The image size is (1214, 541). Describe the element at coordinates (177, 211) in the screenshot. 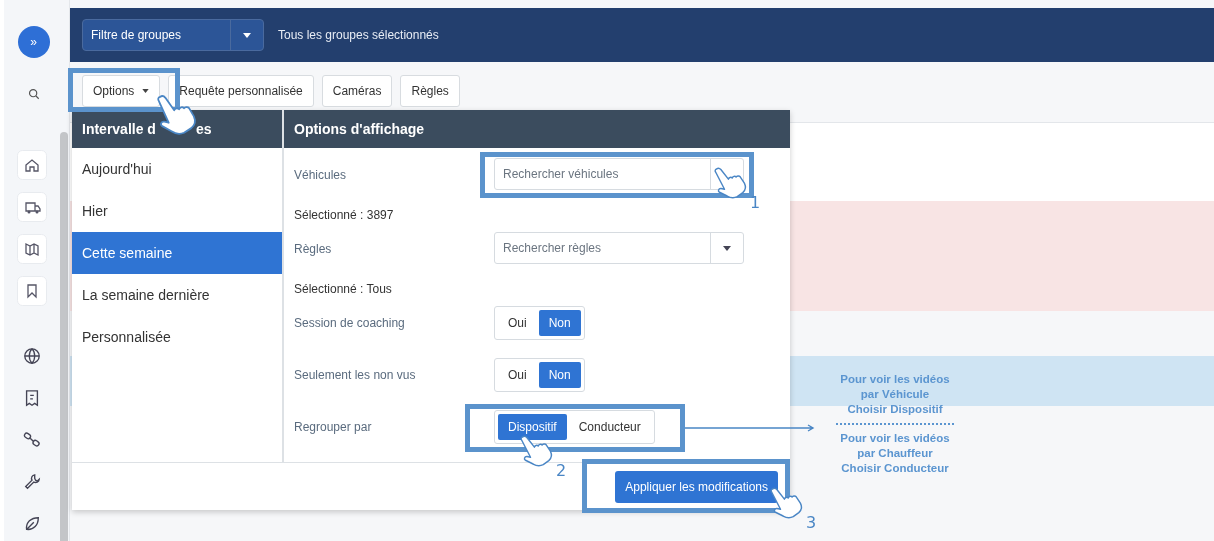

I see `date-range-item: Hier` at that location.